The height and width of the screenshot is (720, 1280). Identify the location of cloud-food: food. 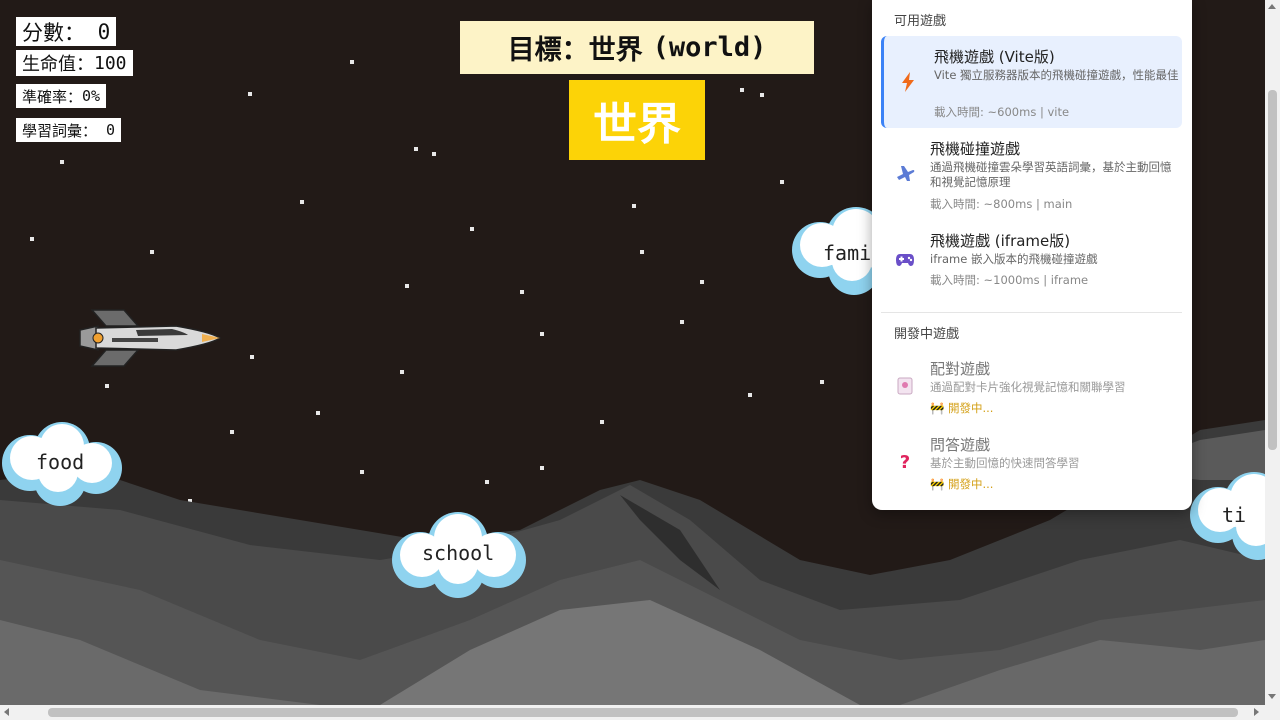
(66, 463).